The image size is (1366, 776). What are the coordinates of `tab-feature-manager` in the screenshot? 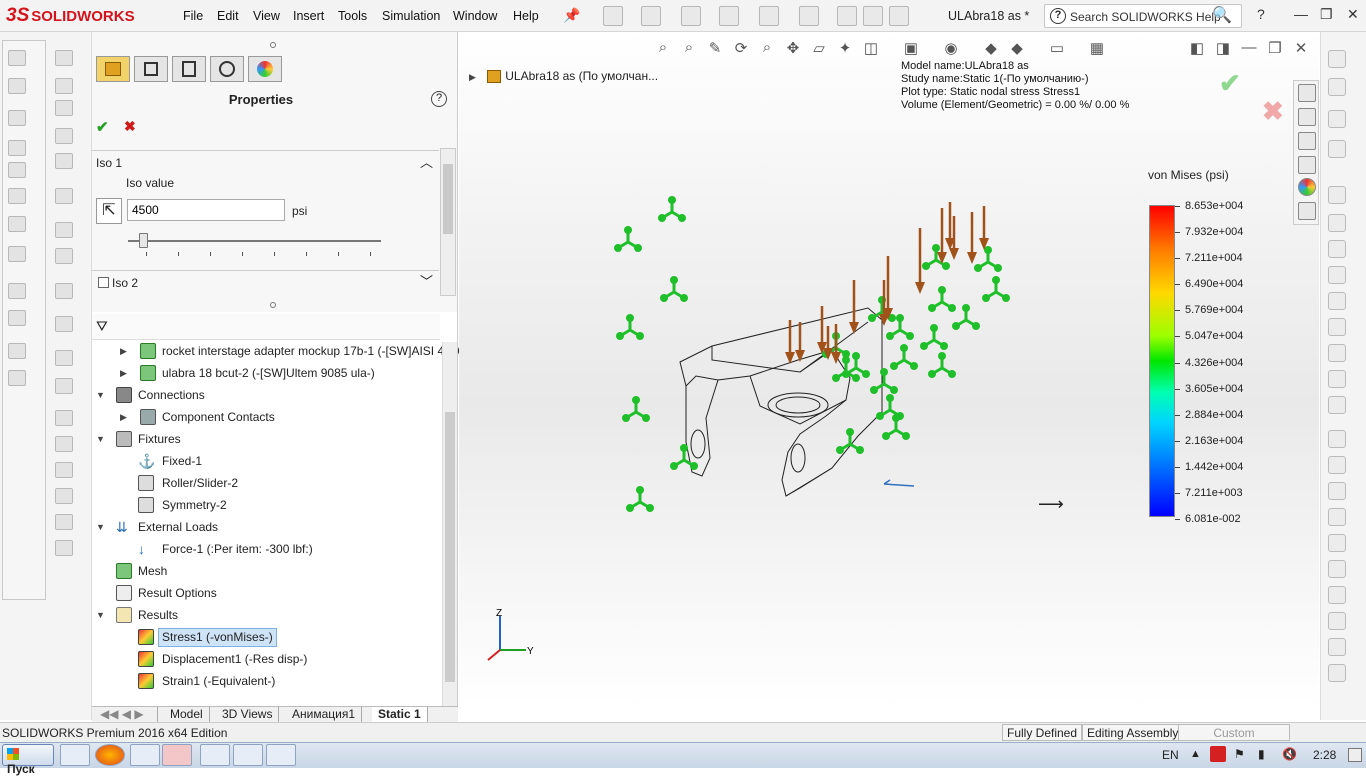 It's located at (113, 69).